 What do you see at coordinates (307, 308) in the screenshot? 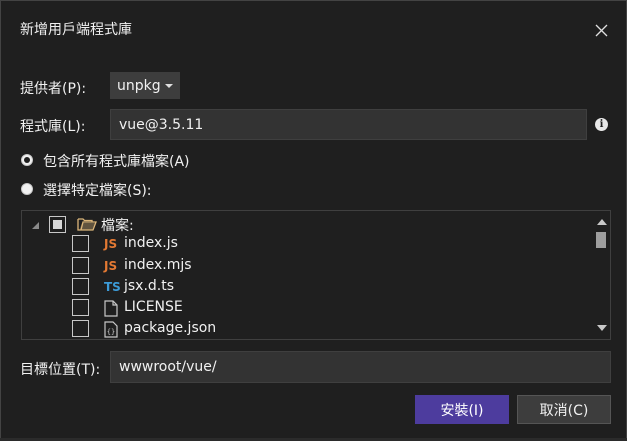
I see `tree-file-row: LICENSE` at bounding box center [307, 308].